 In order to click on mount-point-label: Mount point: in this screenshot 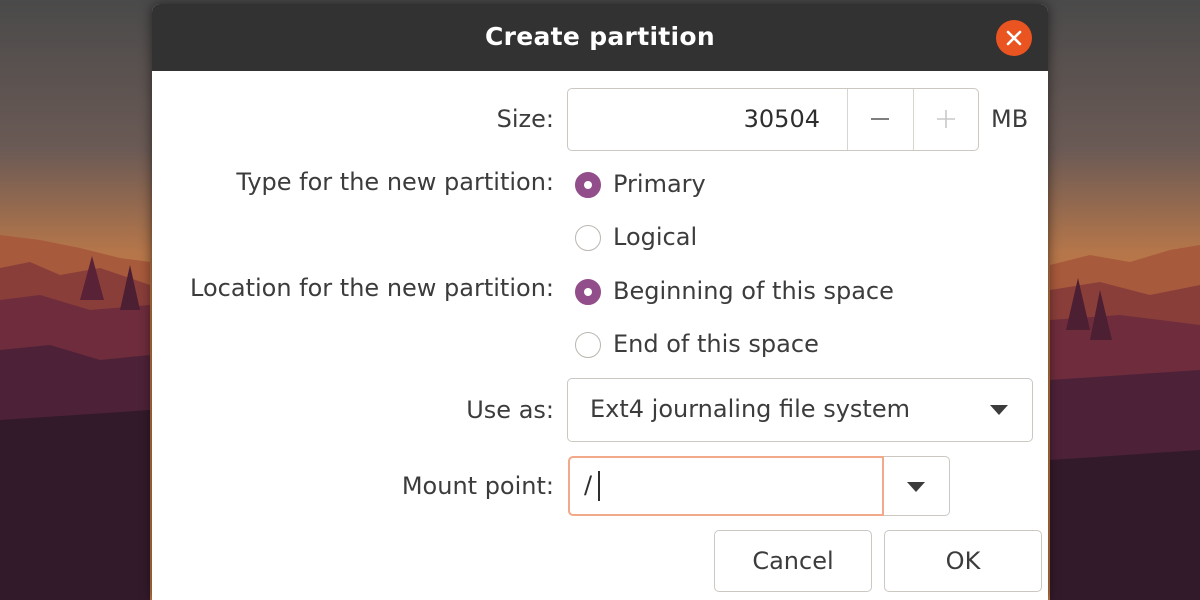, I will do `click(477, 486)`.